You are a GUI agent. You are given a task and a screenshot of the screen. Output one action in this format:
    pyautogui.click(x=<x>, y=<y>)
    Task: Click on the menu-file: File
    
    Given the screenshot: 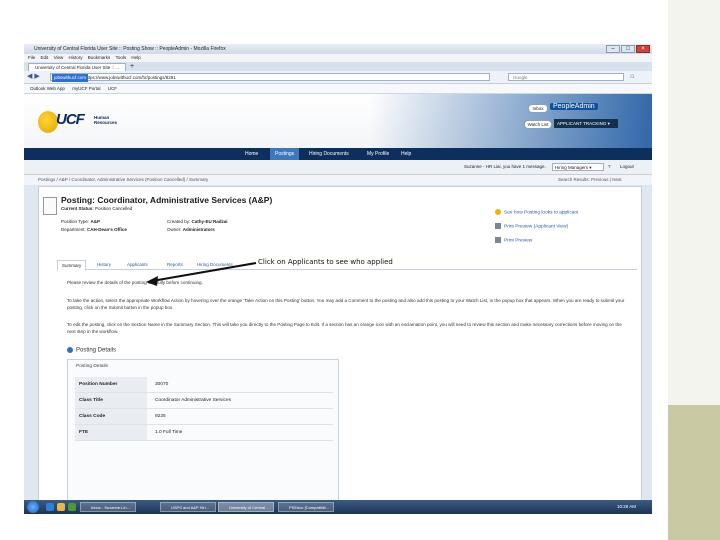 What is the action you would take?
    pyautogui.click(x=31, y=57)
    